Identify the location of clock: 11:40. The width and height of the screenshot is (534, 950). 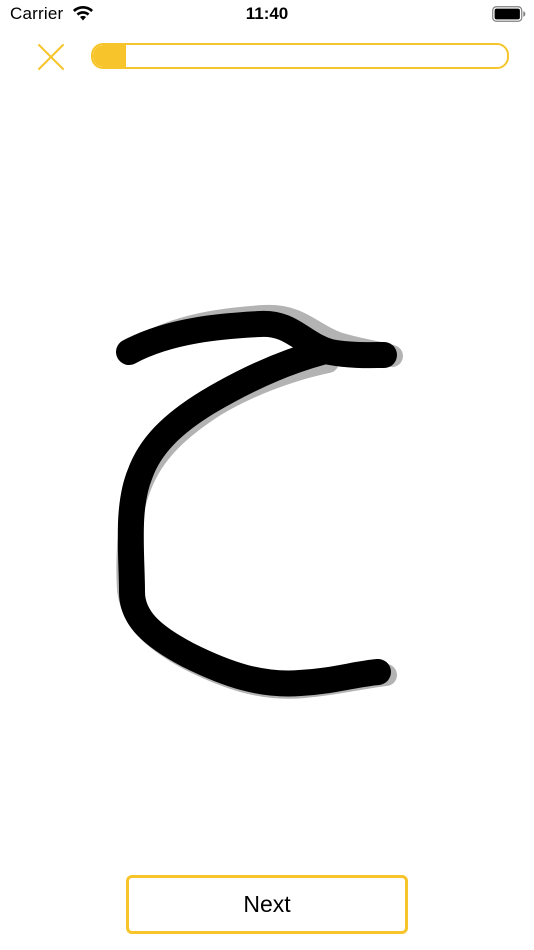
(267, 13).